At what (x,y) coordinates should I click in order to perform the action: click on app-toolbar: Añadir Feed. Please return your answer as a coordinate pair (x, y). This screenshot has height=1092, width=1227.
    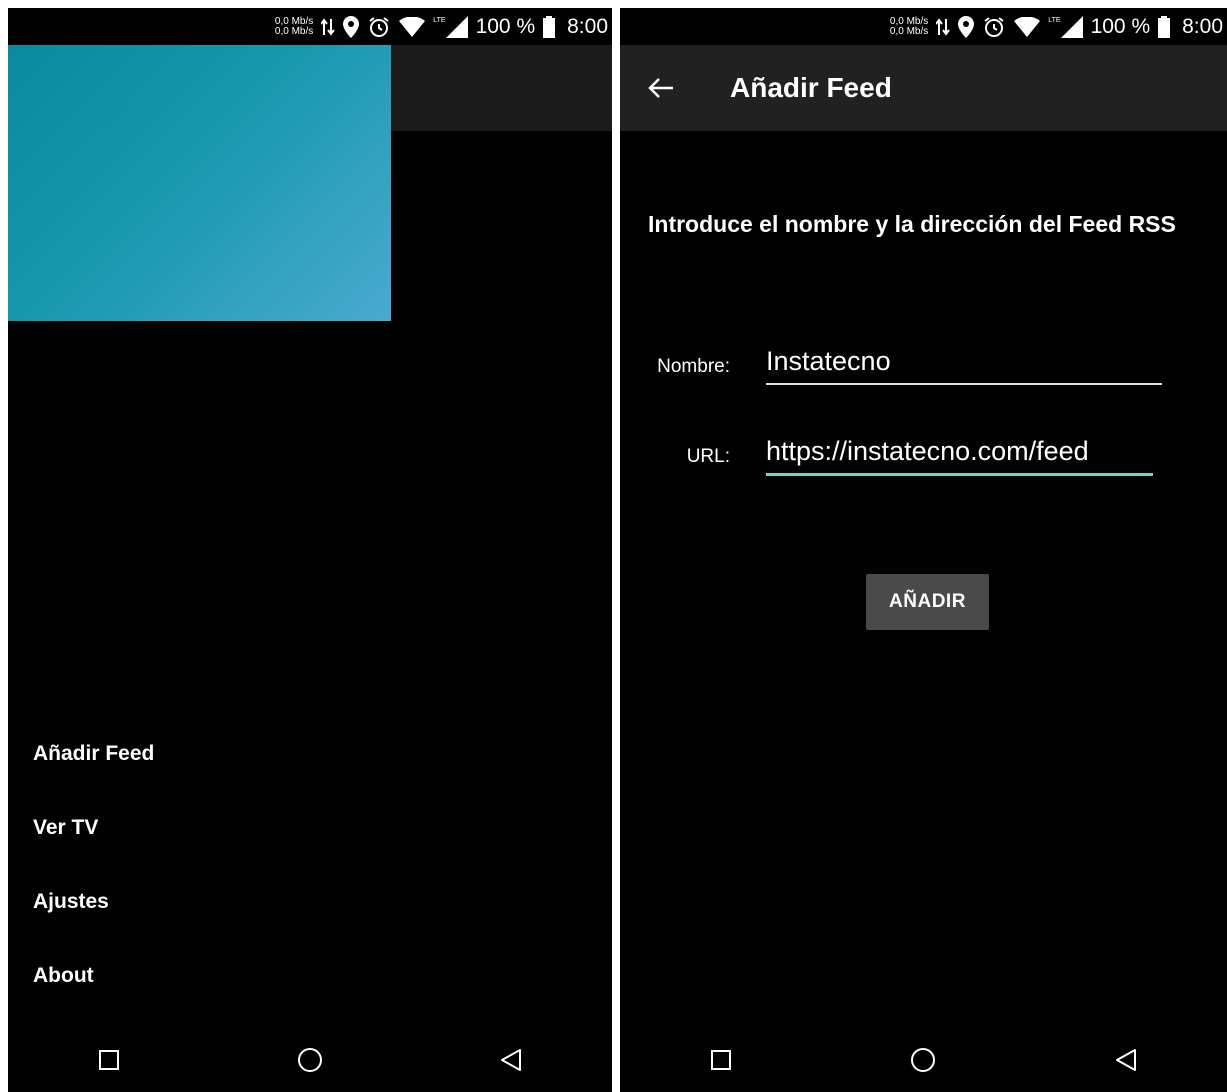
    Looking at the image, I should click on (923, 88).